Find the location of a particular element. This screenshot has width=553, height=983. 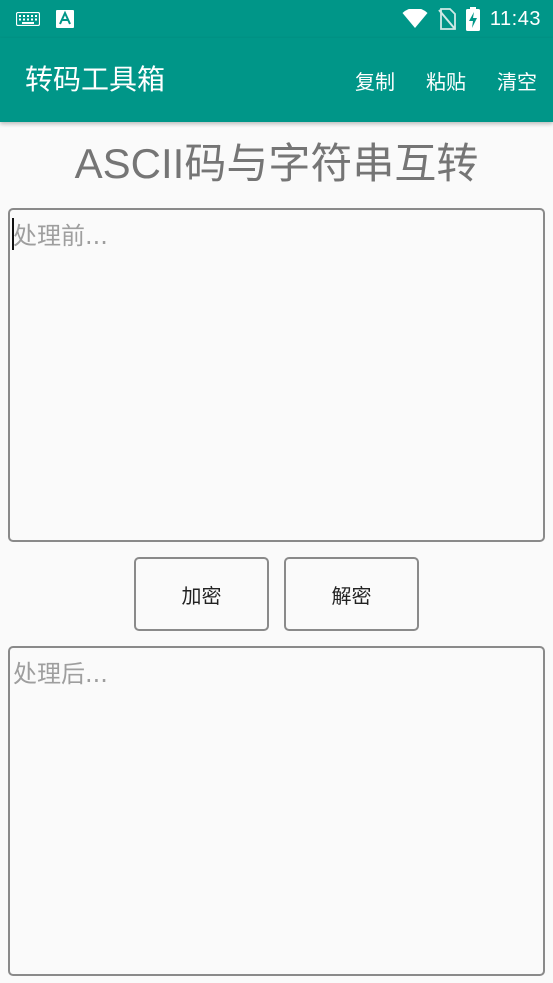

encrypt-button: 加密 is located at coordinates (201, 594).